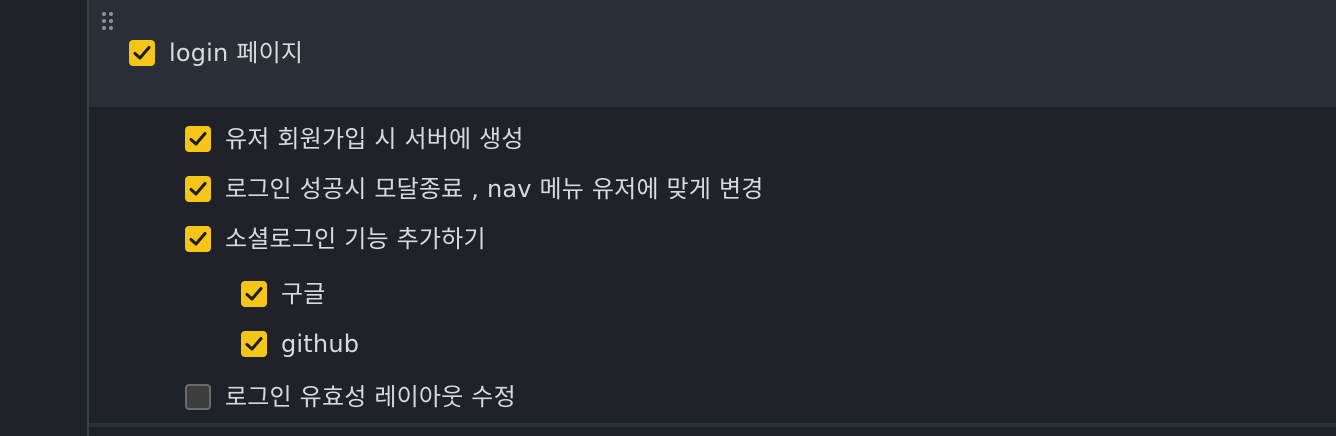  What do you see at coordinates (108, 21) in the screenshot?
I see `drag-handle-icon` at bounding box center [108, 21].